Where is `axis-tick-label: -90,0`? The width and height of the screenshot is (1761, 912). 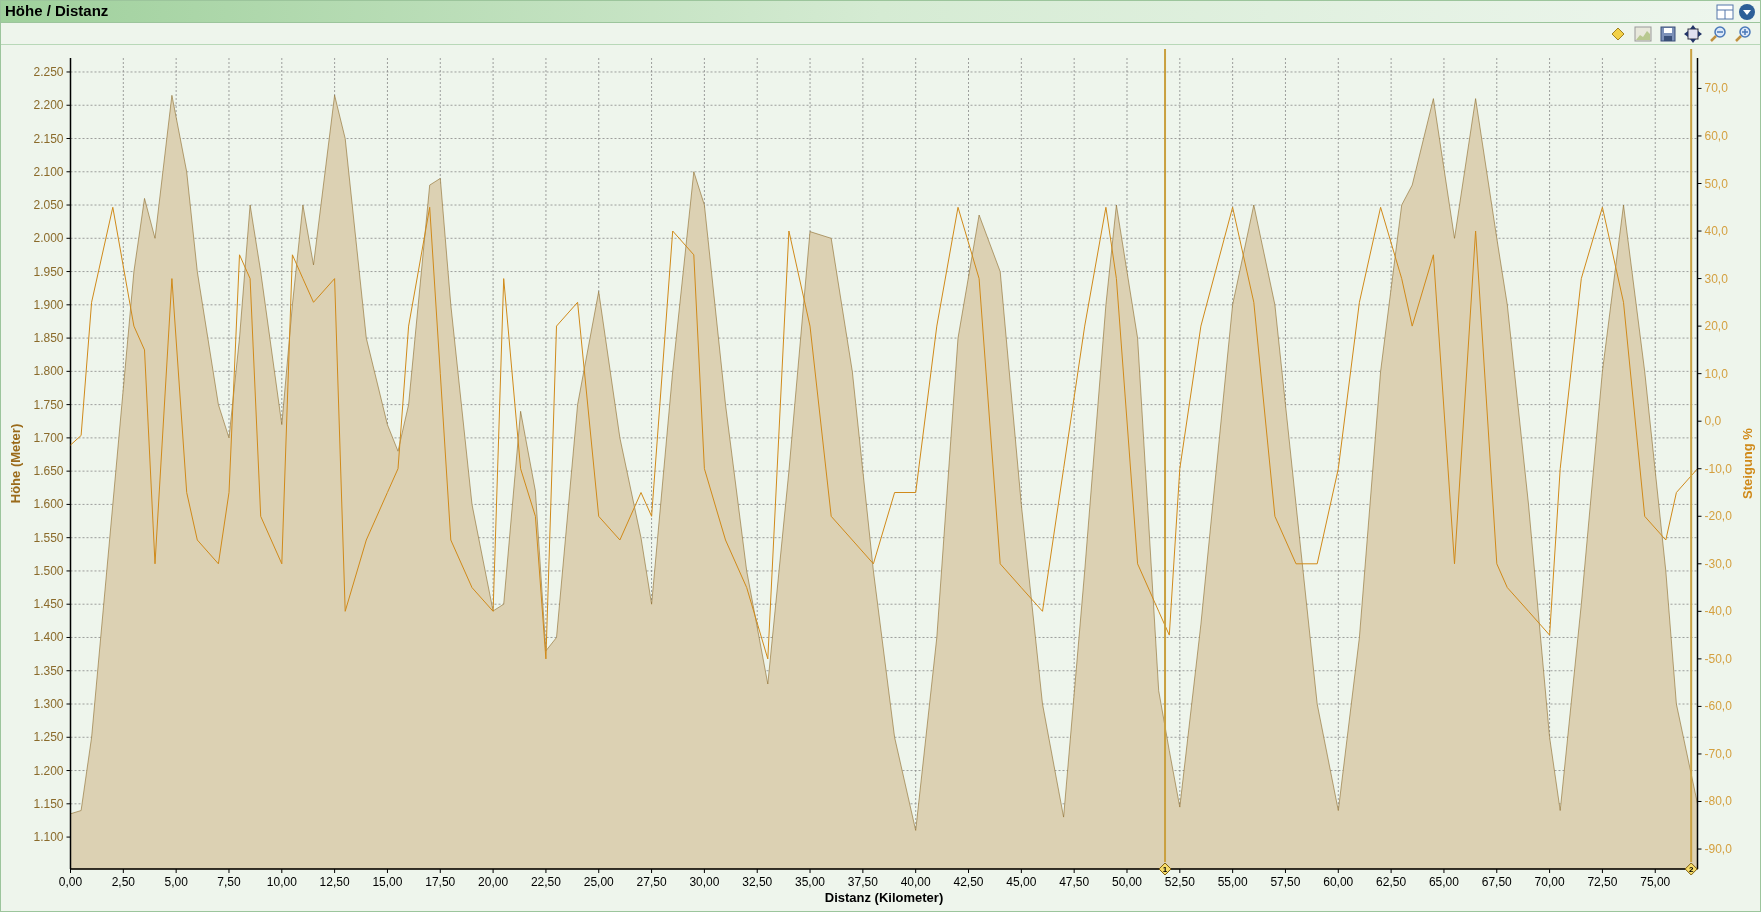
axis-tick-label: -90,0 is located at coordinates (1718, 849).